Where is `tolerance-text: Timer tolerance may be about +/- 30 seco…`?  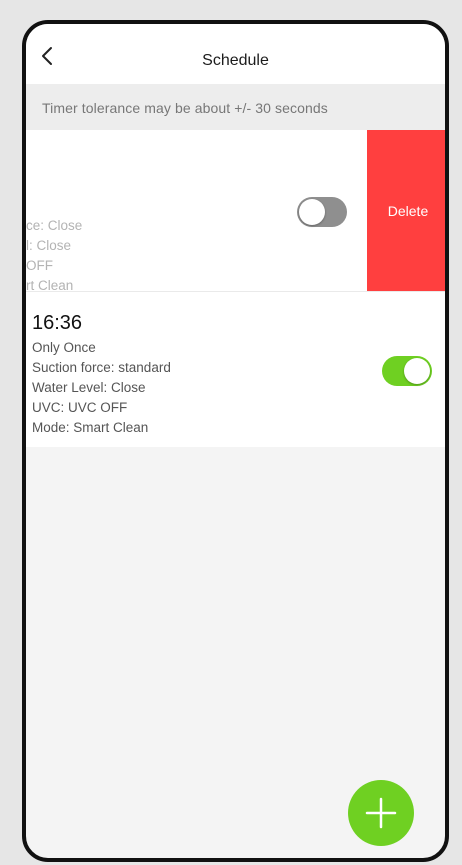 tolerance-text: Timer tolerance may be about +/- 30 seco… is located at coordinates (185, 108).